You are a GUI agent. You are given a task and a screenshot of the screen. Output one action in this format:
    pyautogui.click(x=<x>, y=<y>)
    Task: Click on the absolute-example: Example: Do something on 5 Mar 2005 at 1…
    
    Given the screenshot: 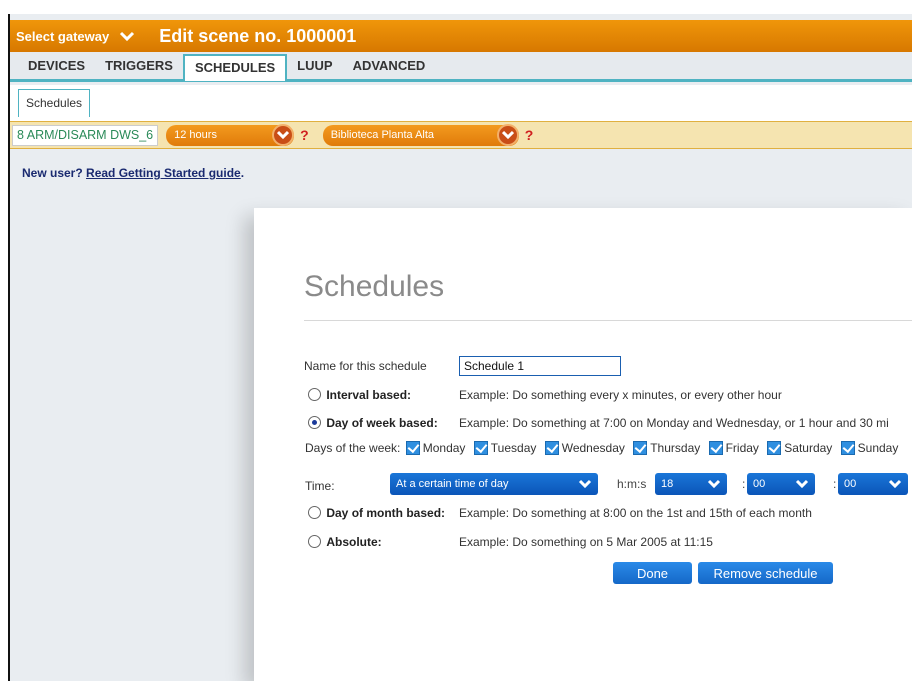 What is the action you would take?
    pyautogui.click(x=586, y=542)
    